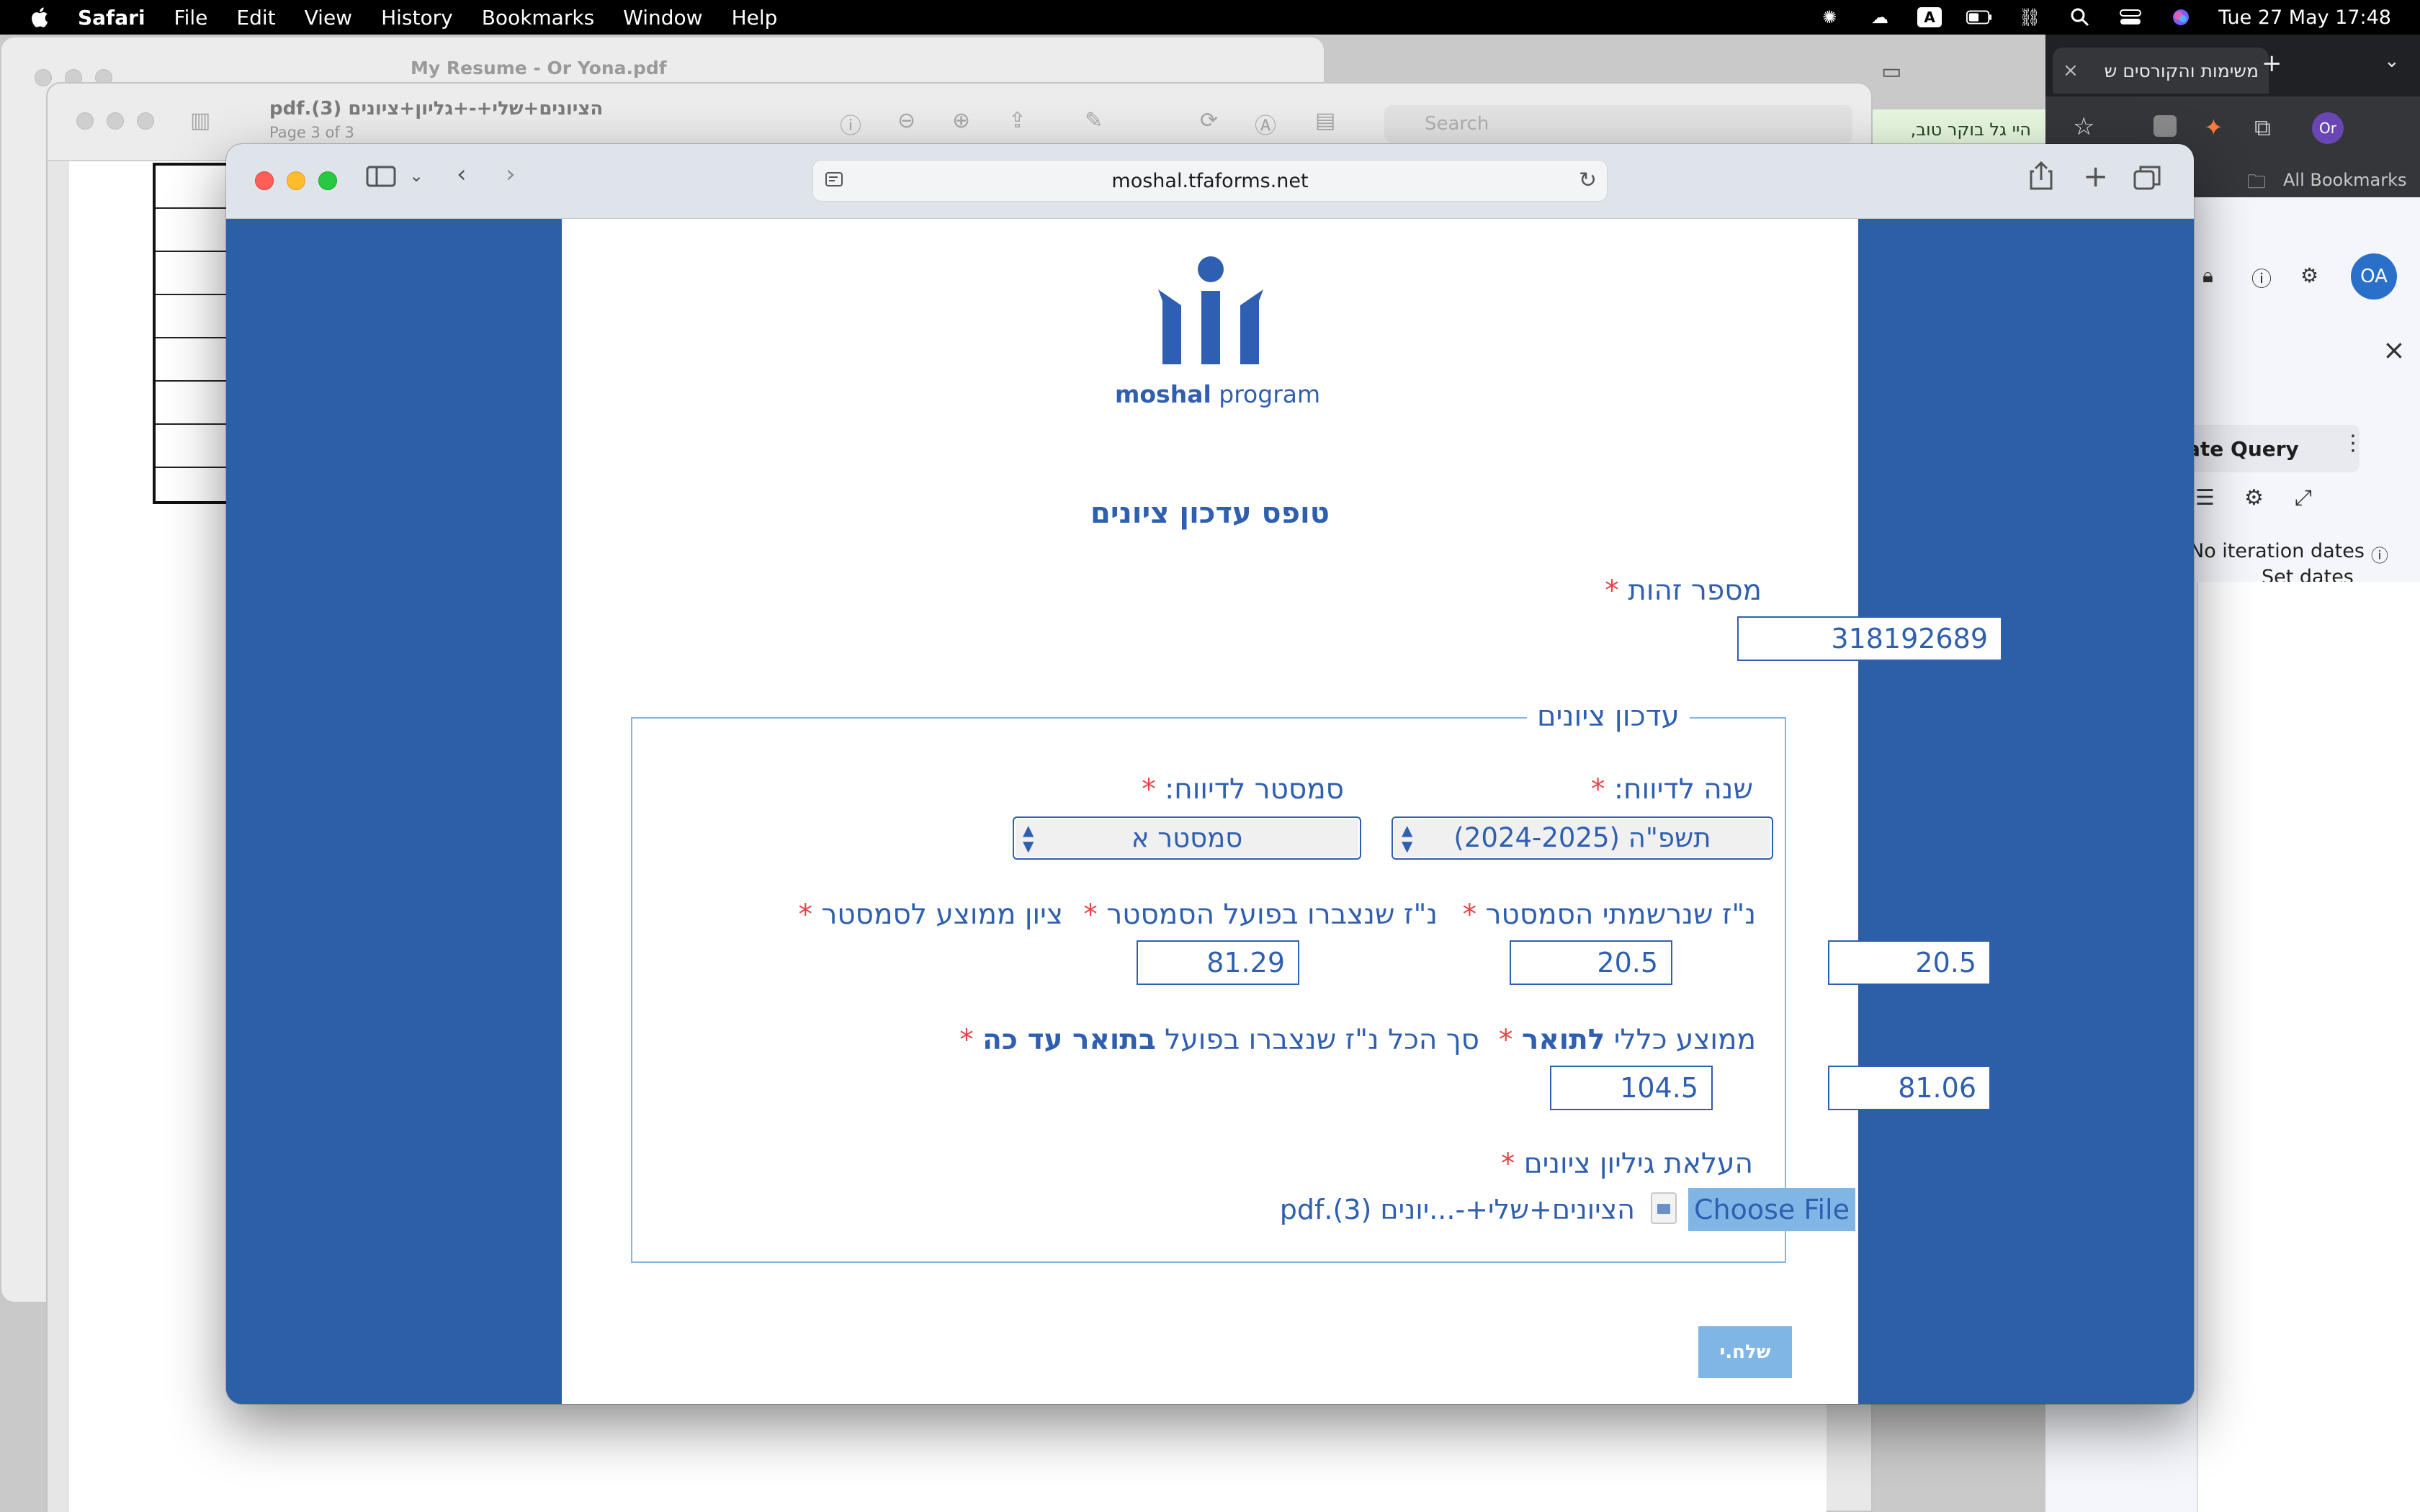 The width and height of the screenshot is (2420, 1512). What do you see at coordinates (1582, 838) in the screenshot?
I see `report-year-select: תשפ"ה (2024-2025) ▲ ▼` at bounding box center [1582, 838].